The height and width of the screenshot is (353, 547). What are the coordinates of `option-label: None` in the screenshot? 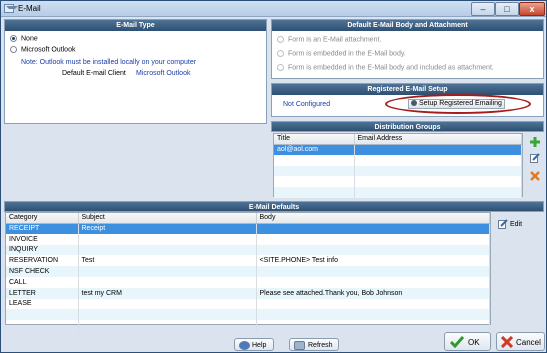 It's located at (29, 39).